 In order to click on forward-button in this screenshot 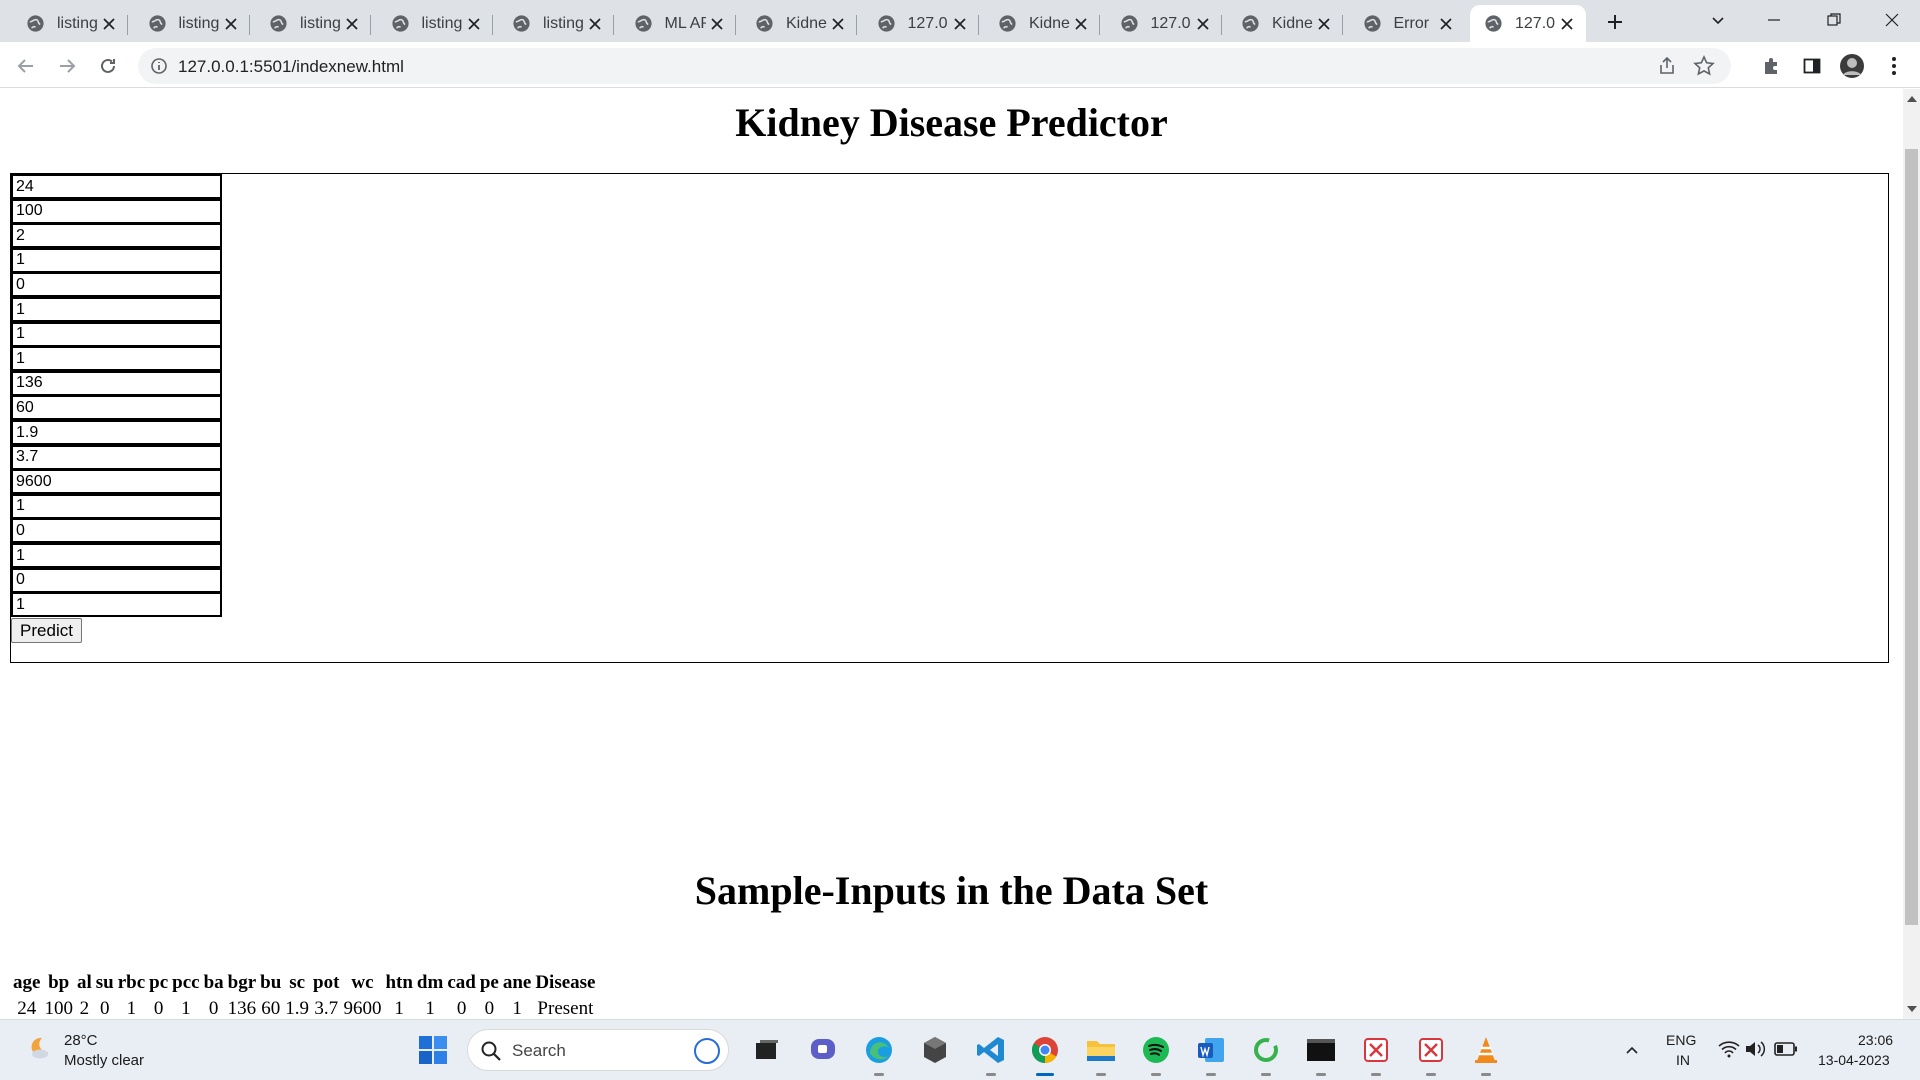, I will do `click(67, 66)`.